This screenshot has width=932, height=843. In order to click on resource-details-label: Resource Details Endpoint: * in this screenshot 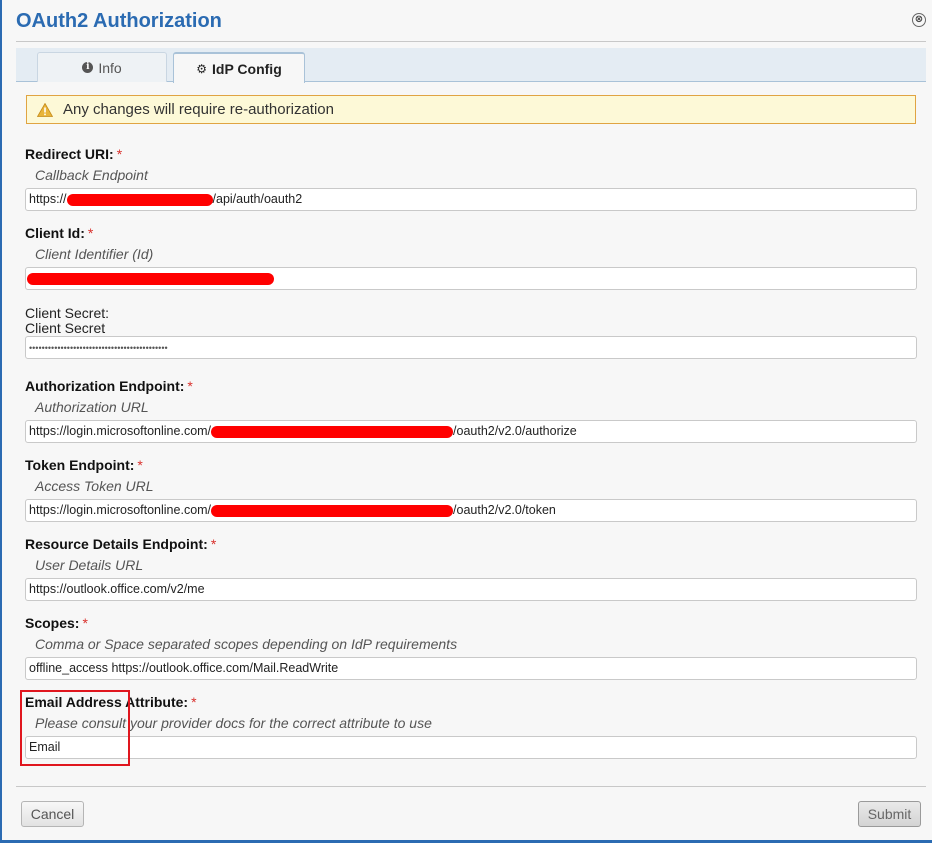, I will do `click(120, 544)`.